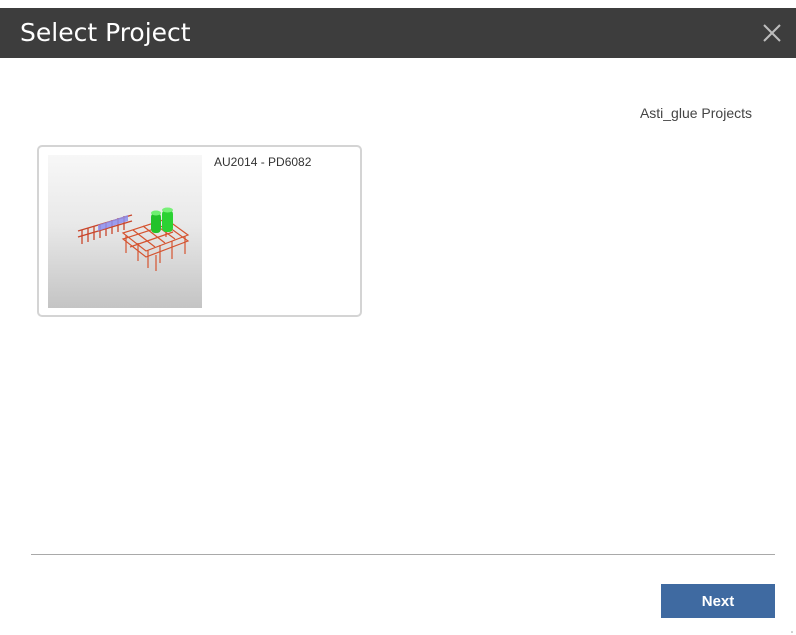 This screenshot has height=635, width=796. Describe the element at coordinates (263, 162) in the screenshot. I see `project-name: AU2014 - PD6082` at that location.